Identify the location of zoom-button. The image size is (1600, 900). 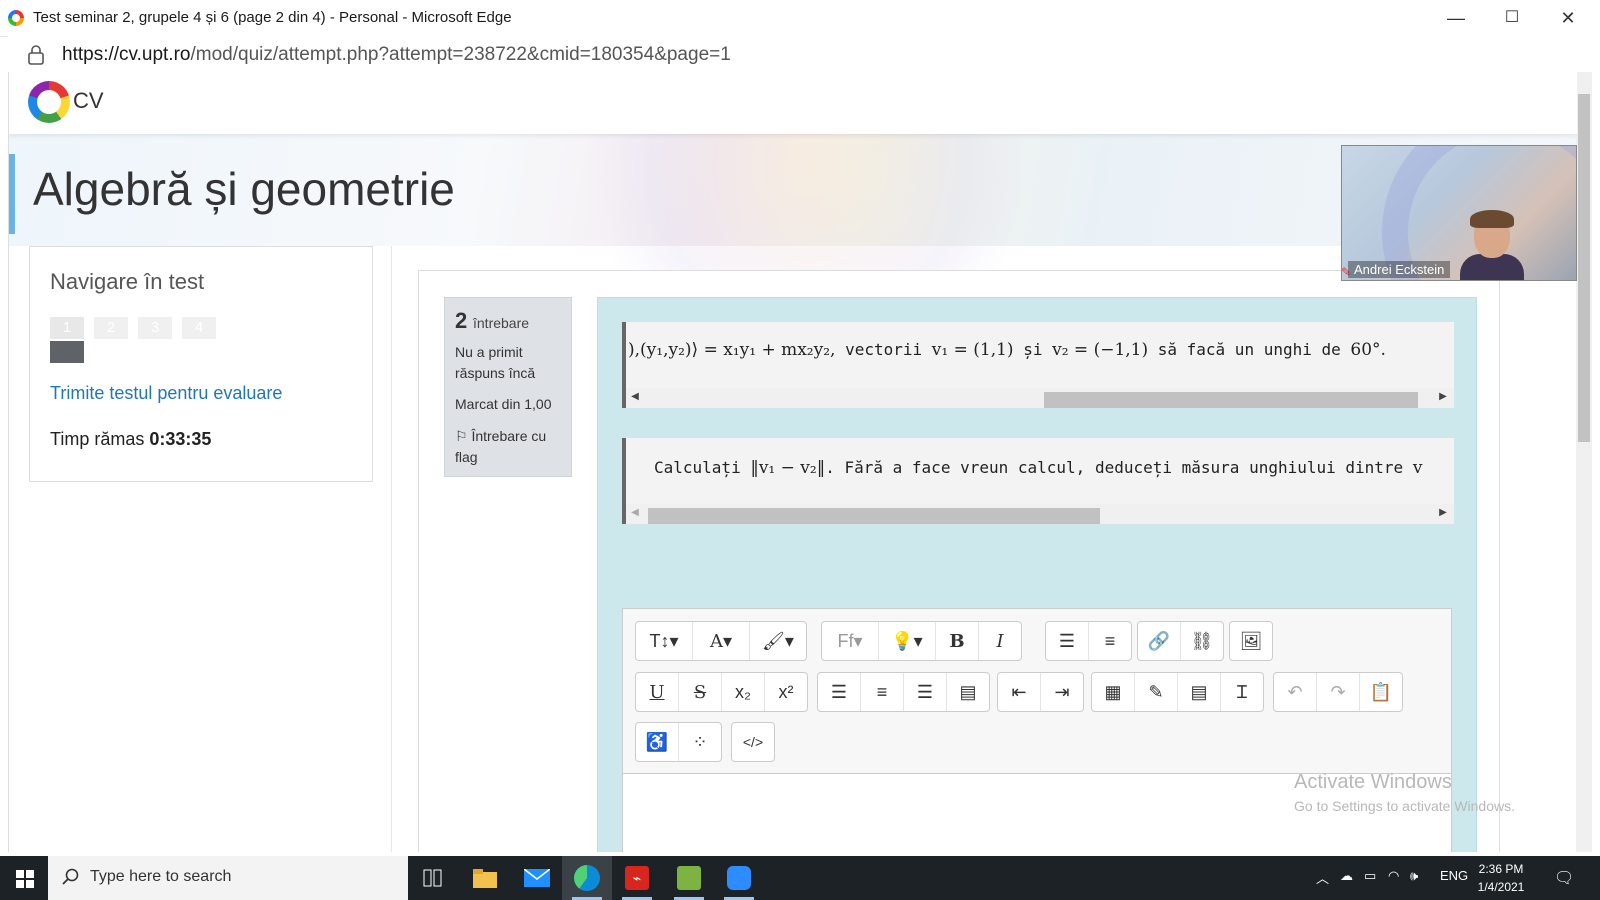
(739, 878).